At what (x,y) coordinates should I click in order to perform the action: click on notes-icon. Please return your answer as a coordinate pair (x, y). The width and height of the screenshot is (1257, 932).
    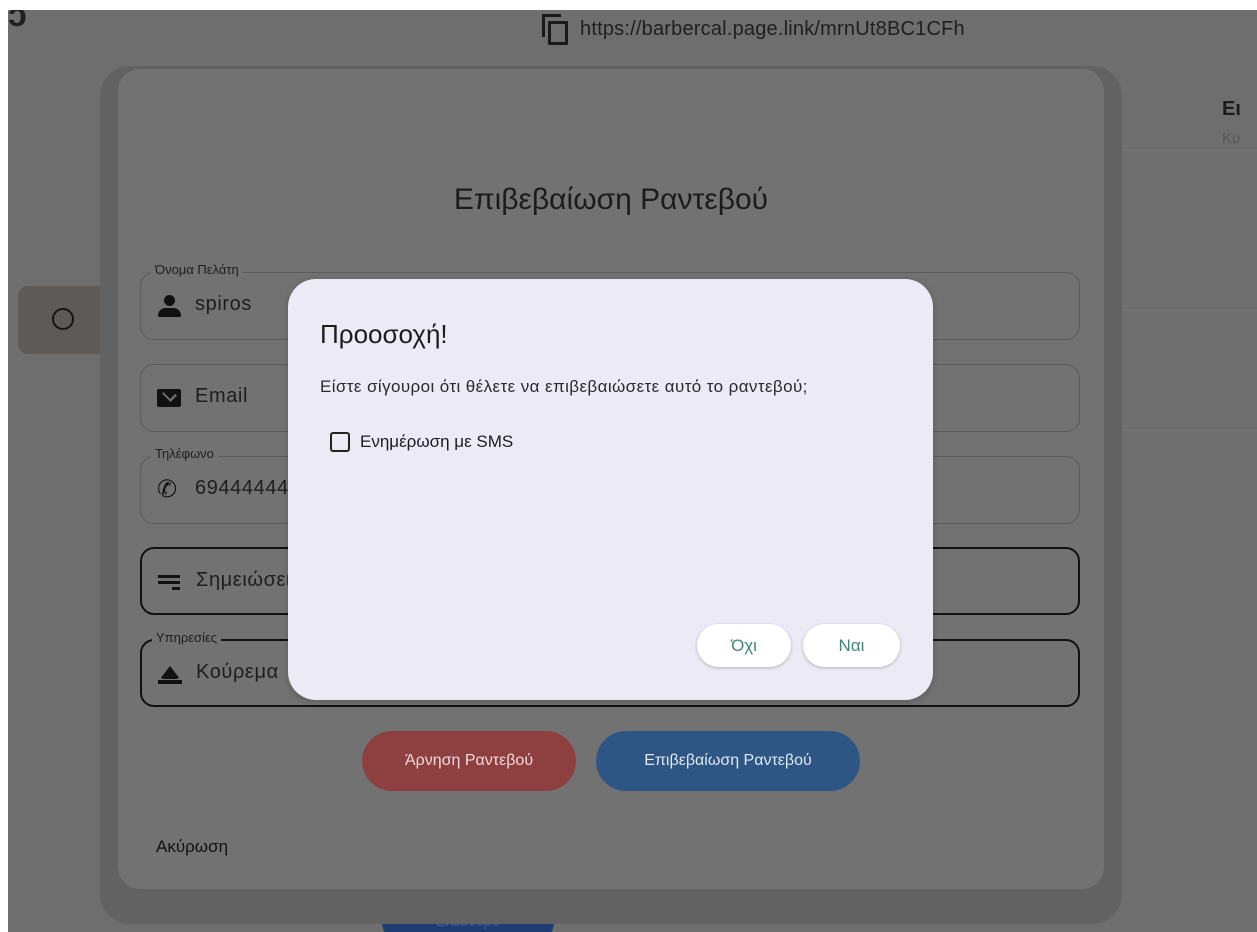
    Looking at the image, I should click on (171, 582).